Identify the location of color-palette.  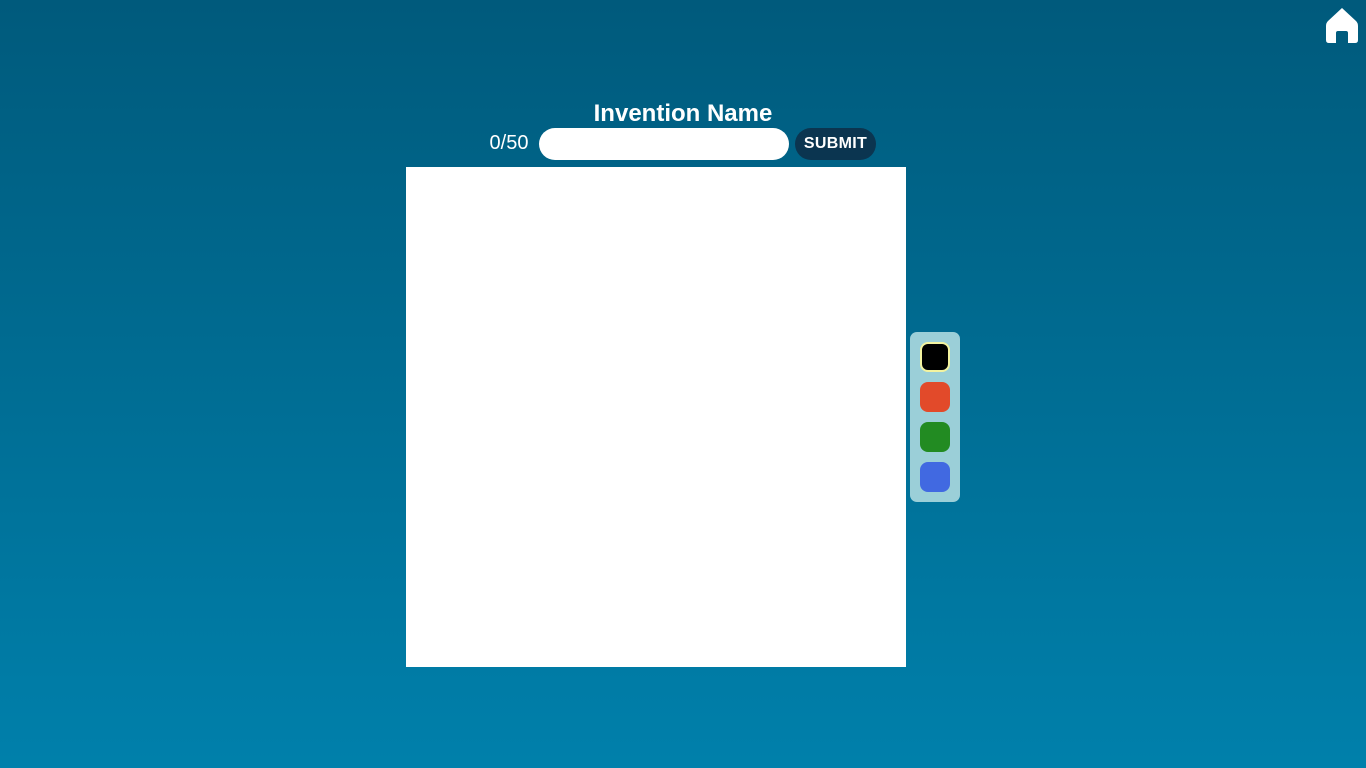
(935, 417).